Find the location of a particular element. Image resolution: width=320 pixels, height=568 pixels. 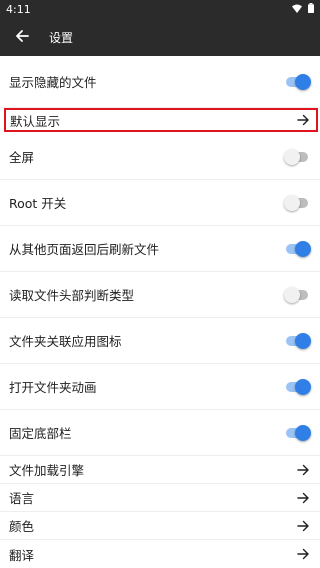

setting-label: 翻译 is located at coordinates (22, 555).